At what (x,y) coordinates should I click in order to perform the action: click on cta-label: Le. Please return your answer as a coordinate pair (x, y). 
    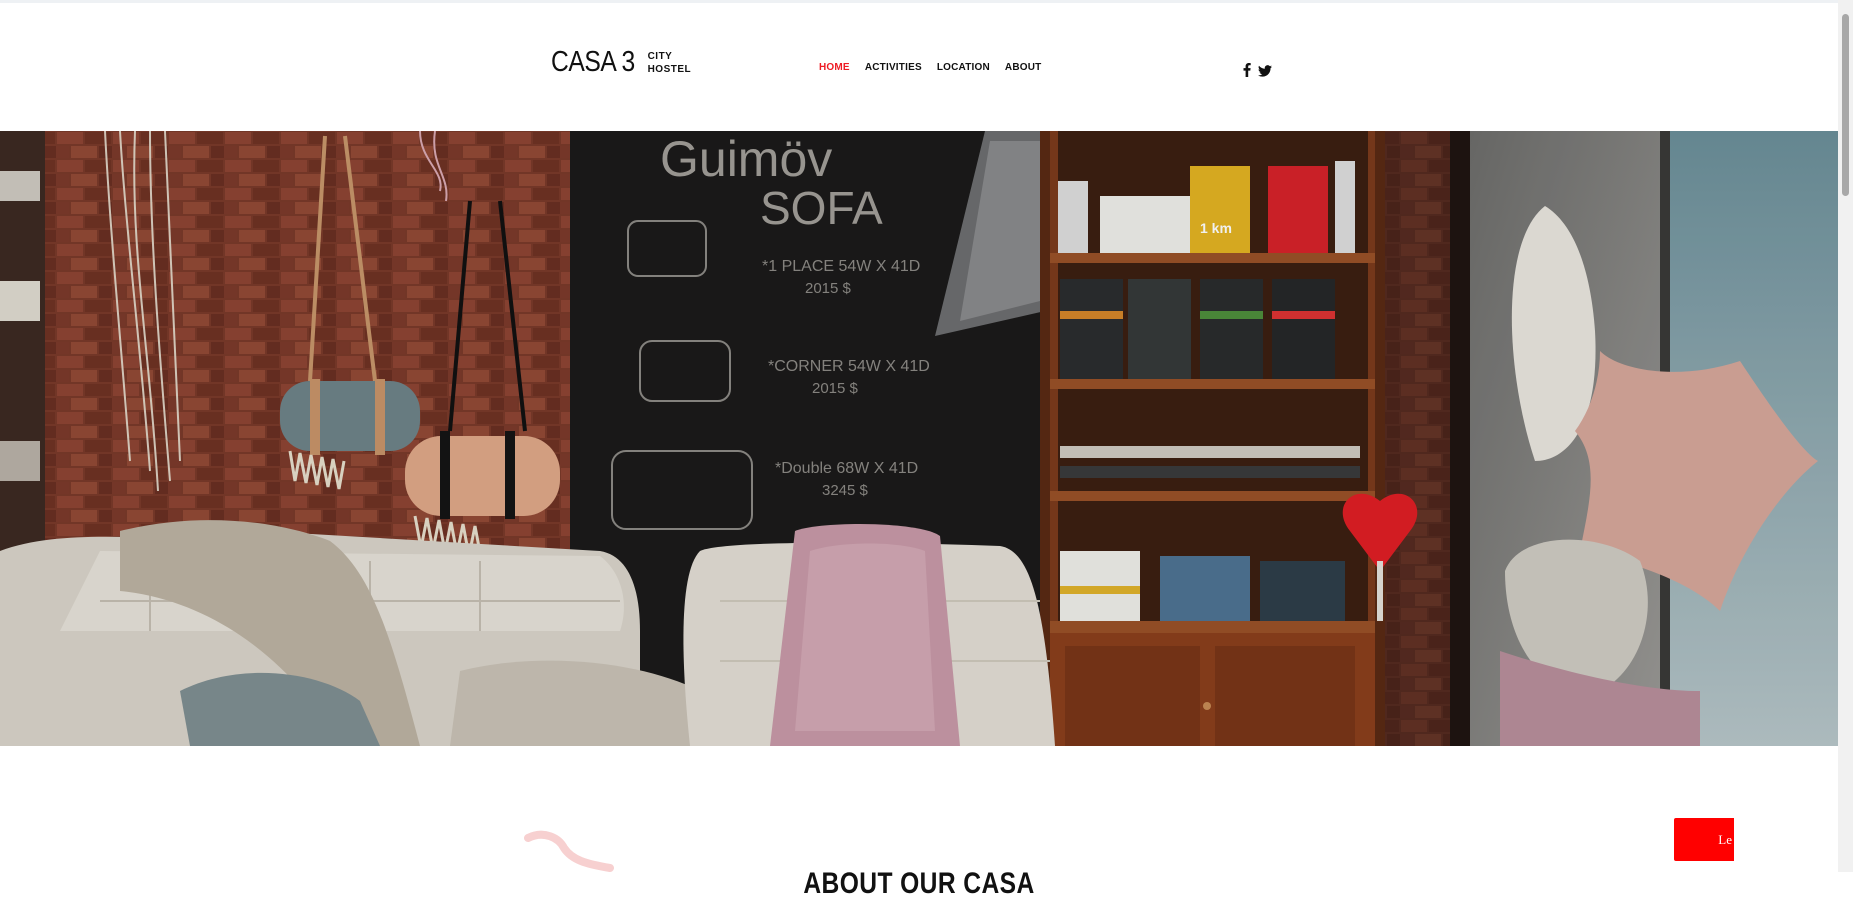
    Looking at the image, I should click on (1725, 839).